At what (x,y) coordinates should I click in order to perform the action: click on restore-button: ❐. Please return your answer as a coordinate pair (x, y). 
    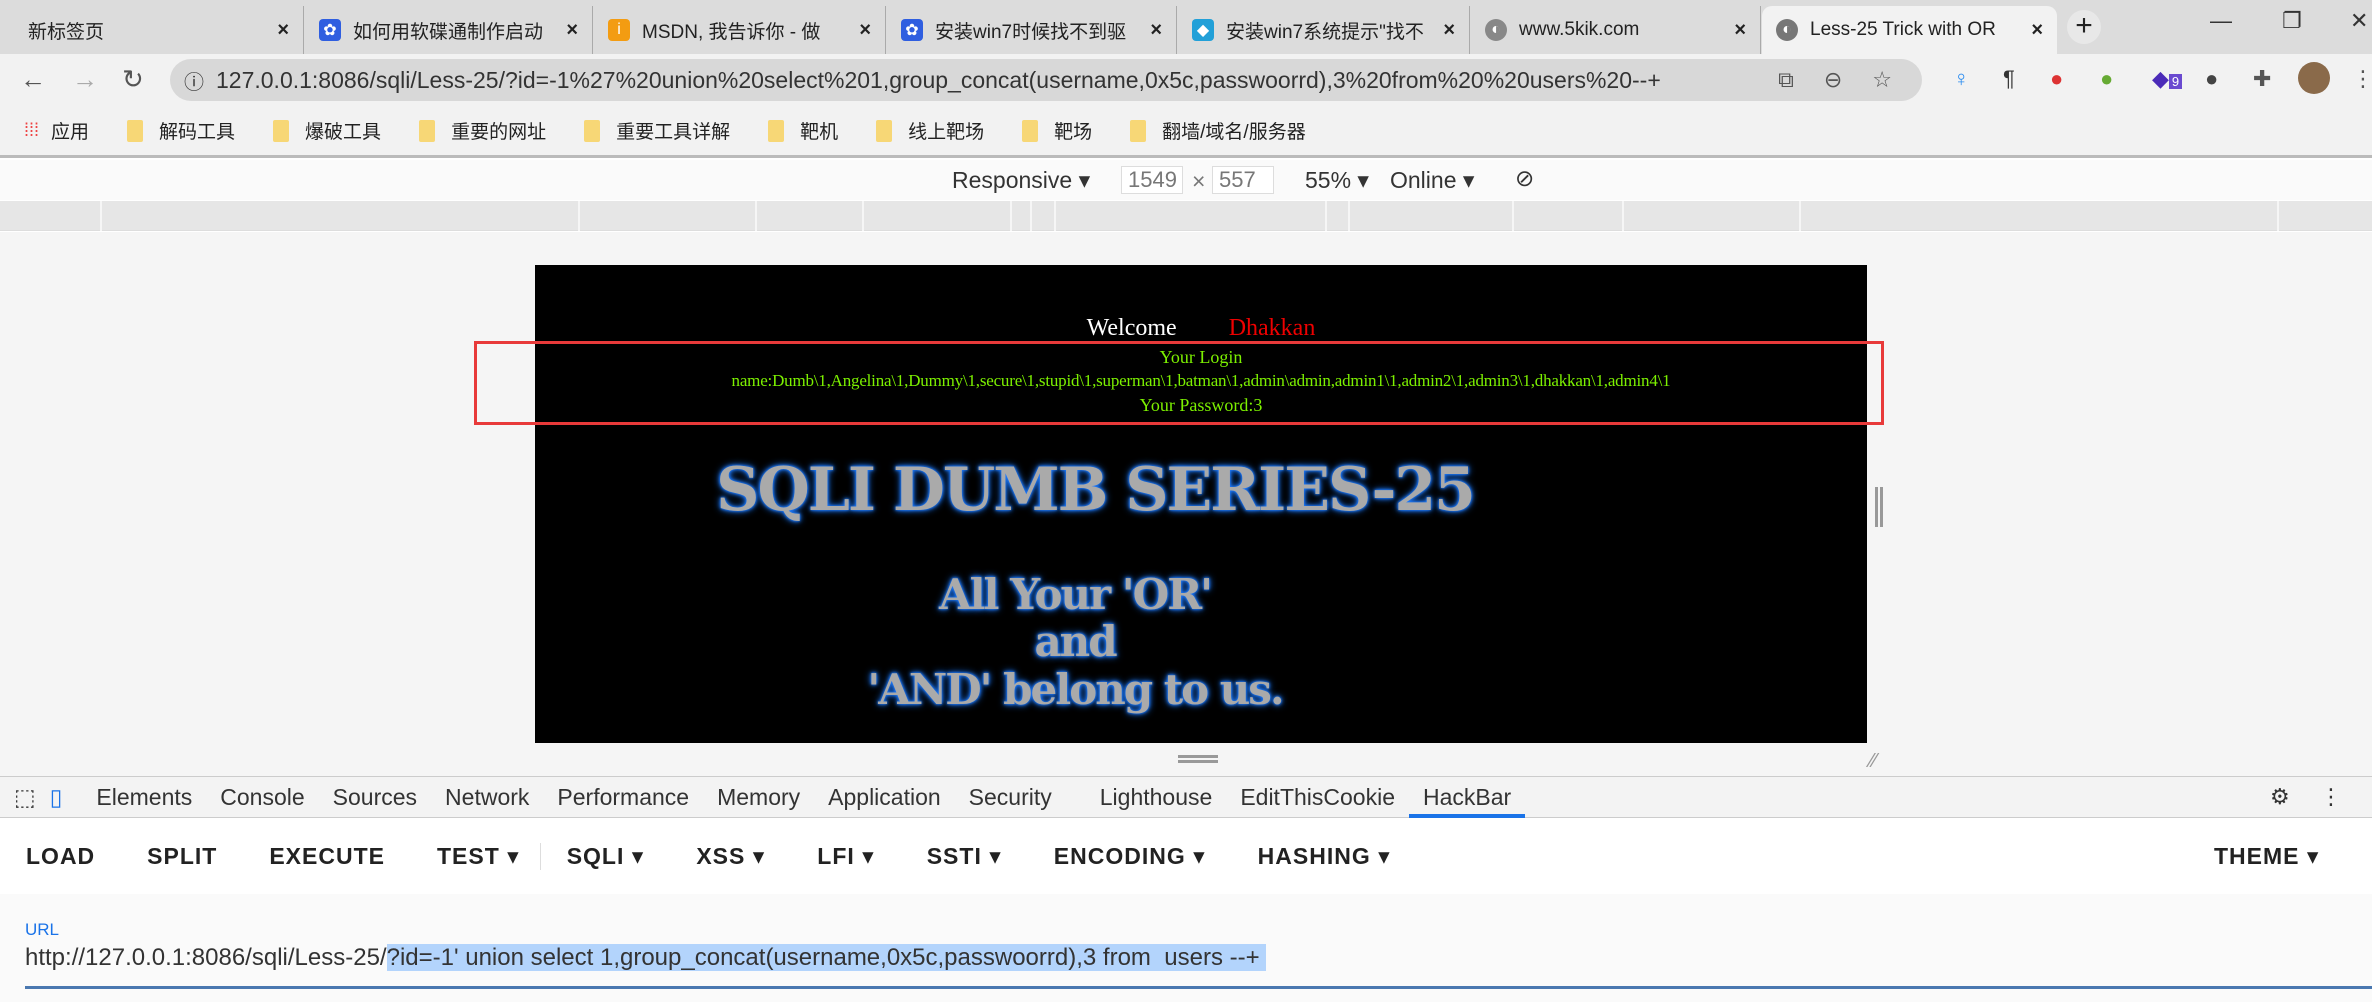
    Looking at the image, I should click on (2292, 21).